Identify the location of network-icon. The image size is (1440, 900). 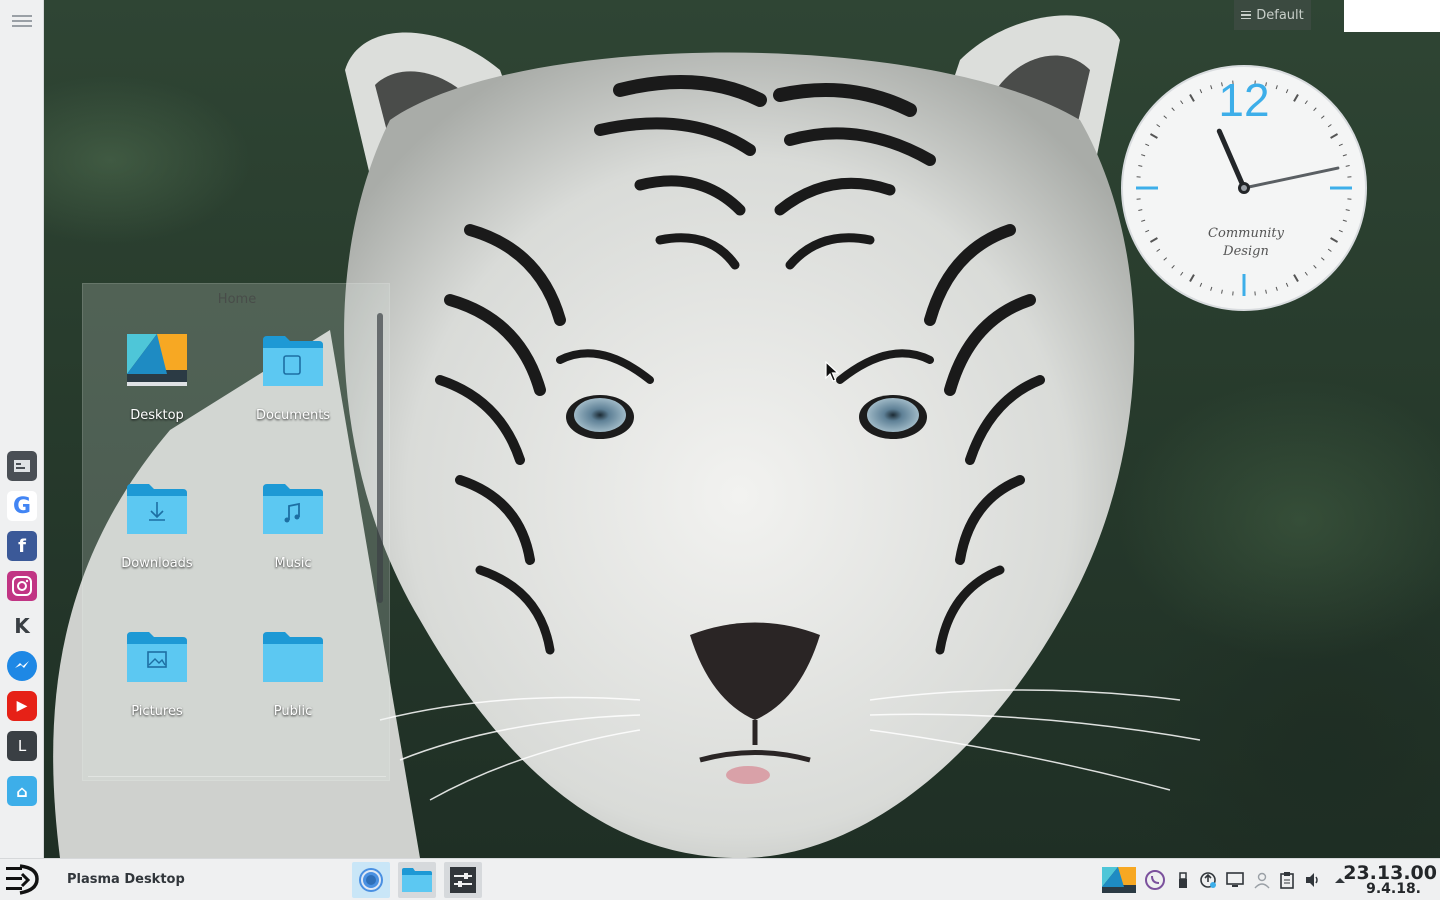
(1235, 880).